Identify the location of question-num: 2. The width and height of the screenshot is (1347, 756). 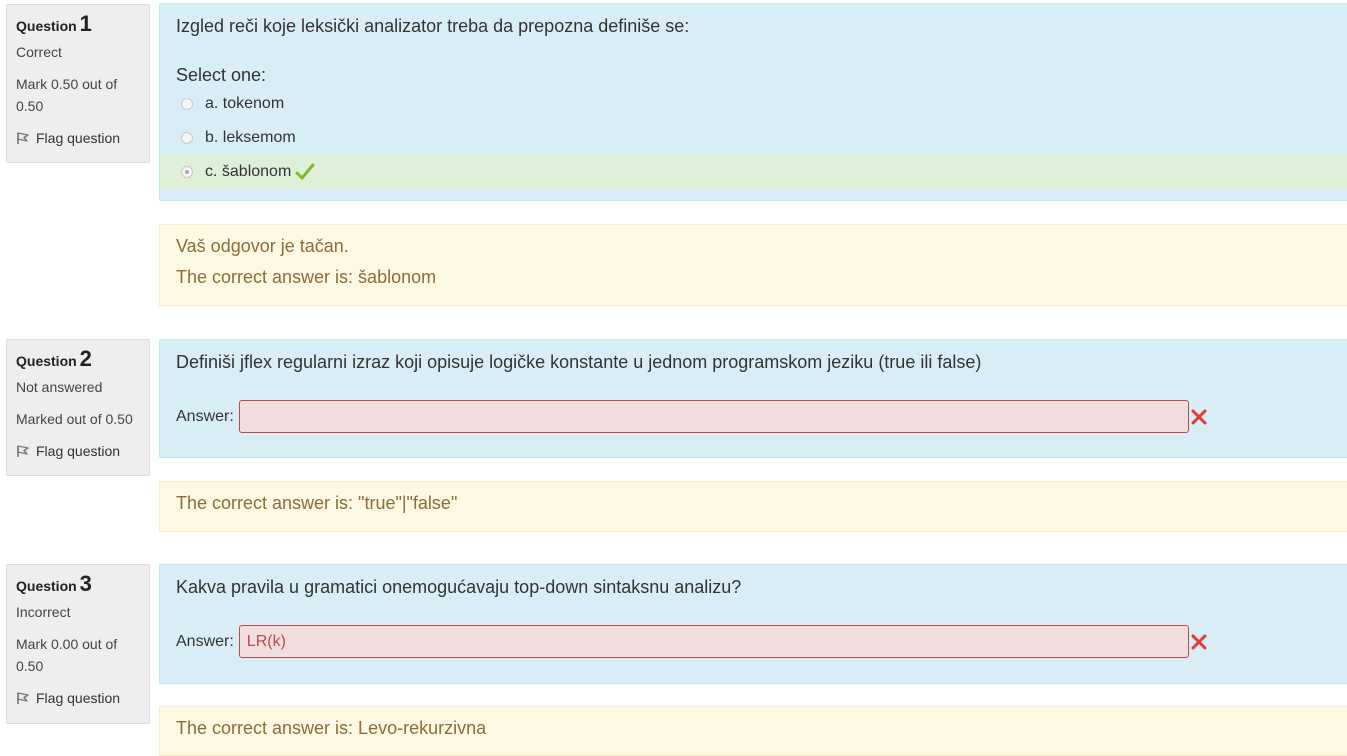
(85, 358).